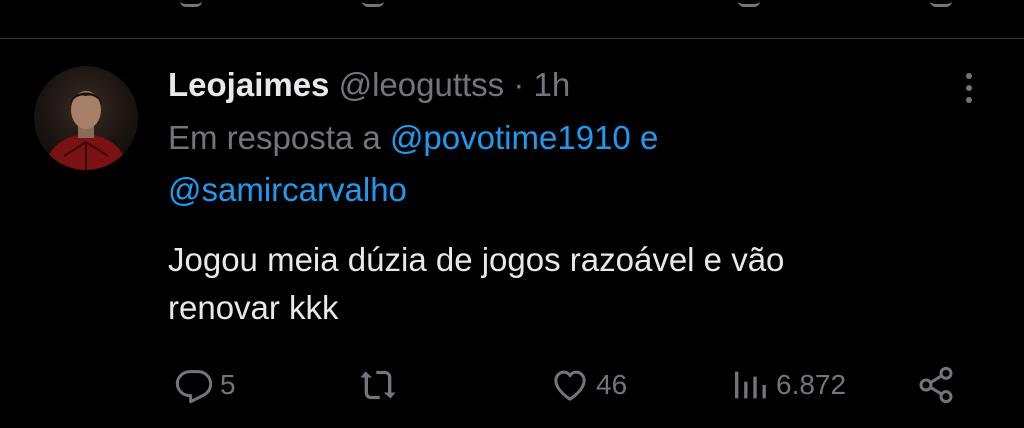  I want to click on previous-tweet-actions, so click(512, 5).